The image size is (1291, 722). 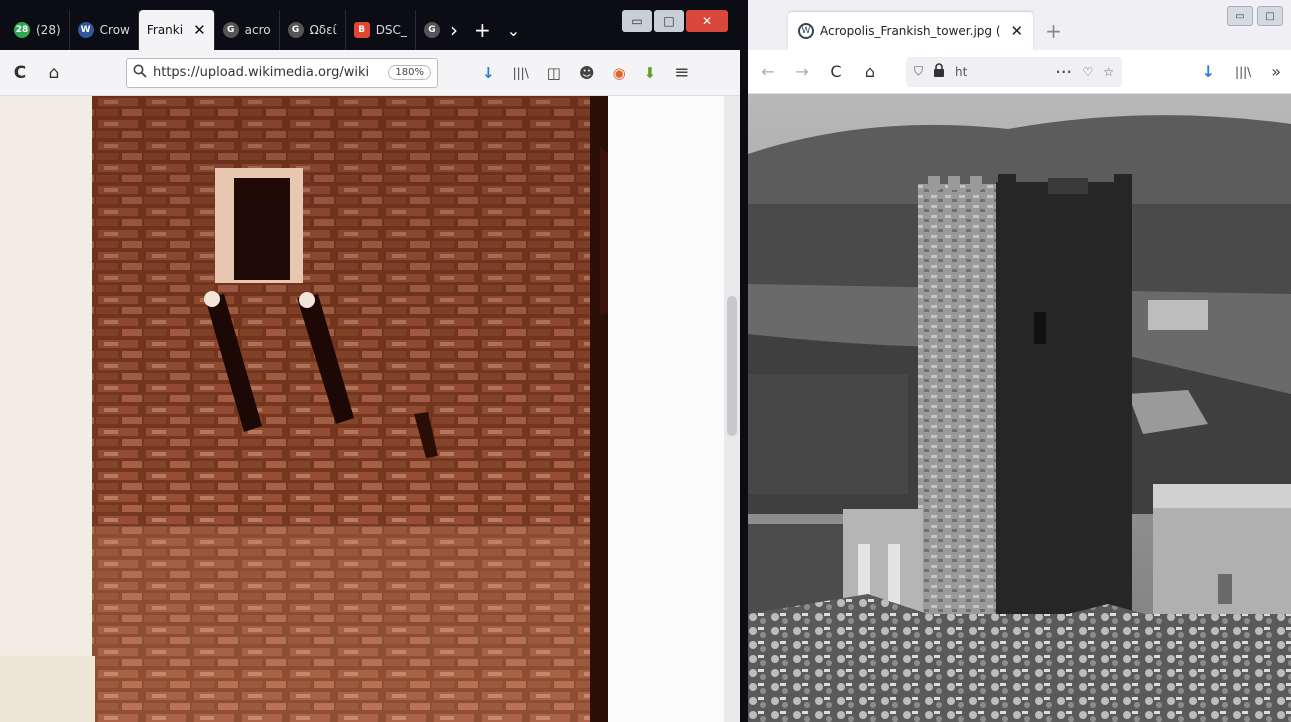 What do you see at coordinates (806, 31) in the screenshot?
I see `wikimedia-tab-icon: W` at bounding box center [806, 31].